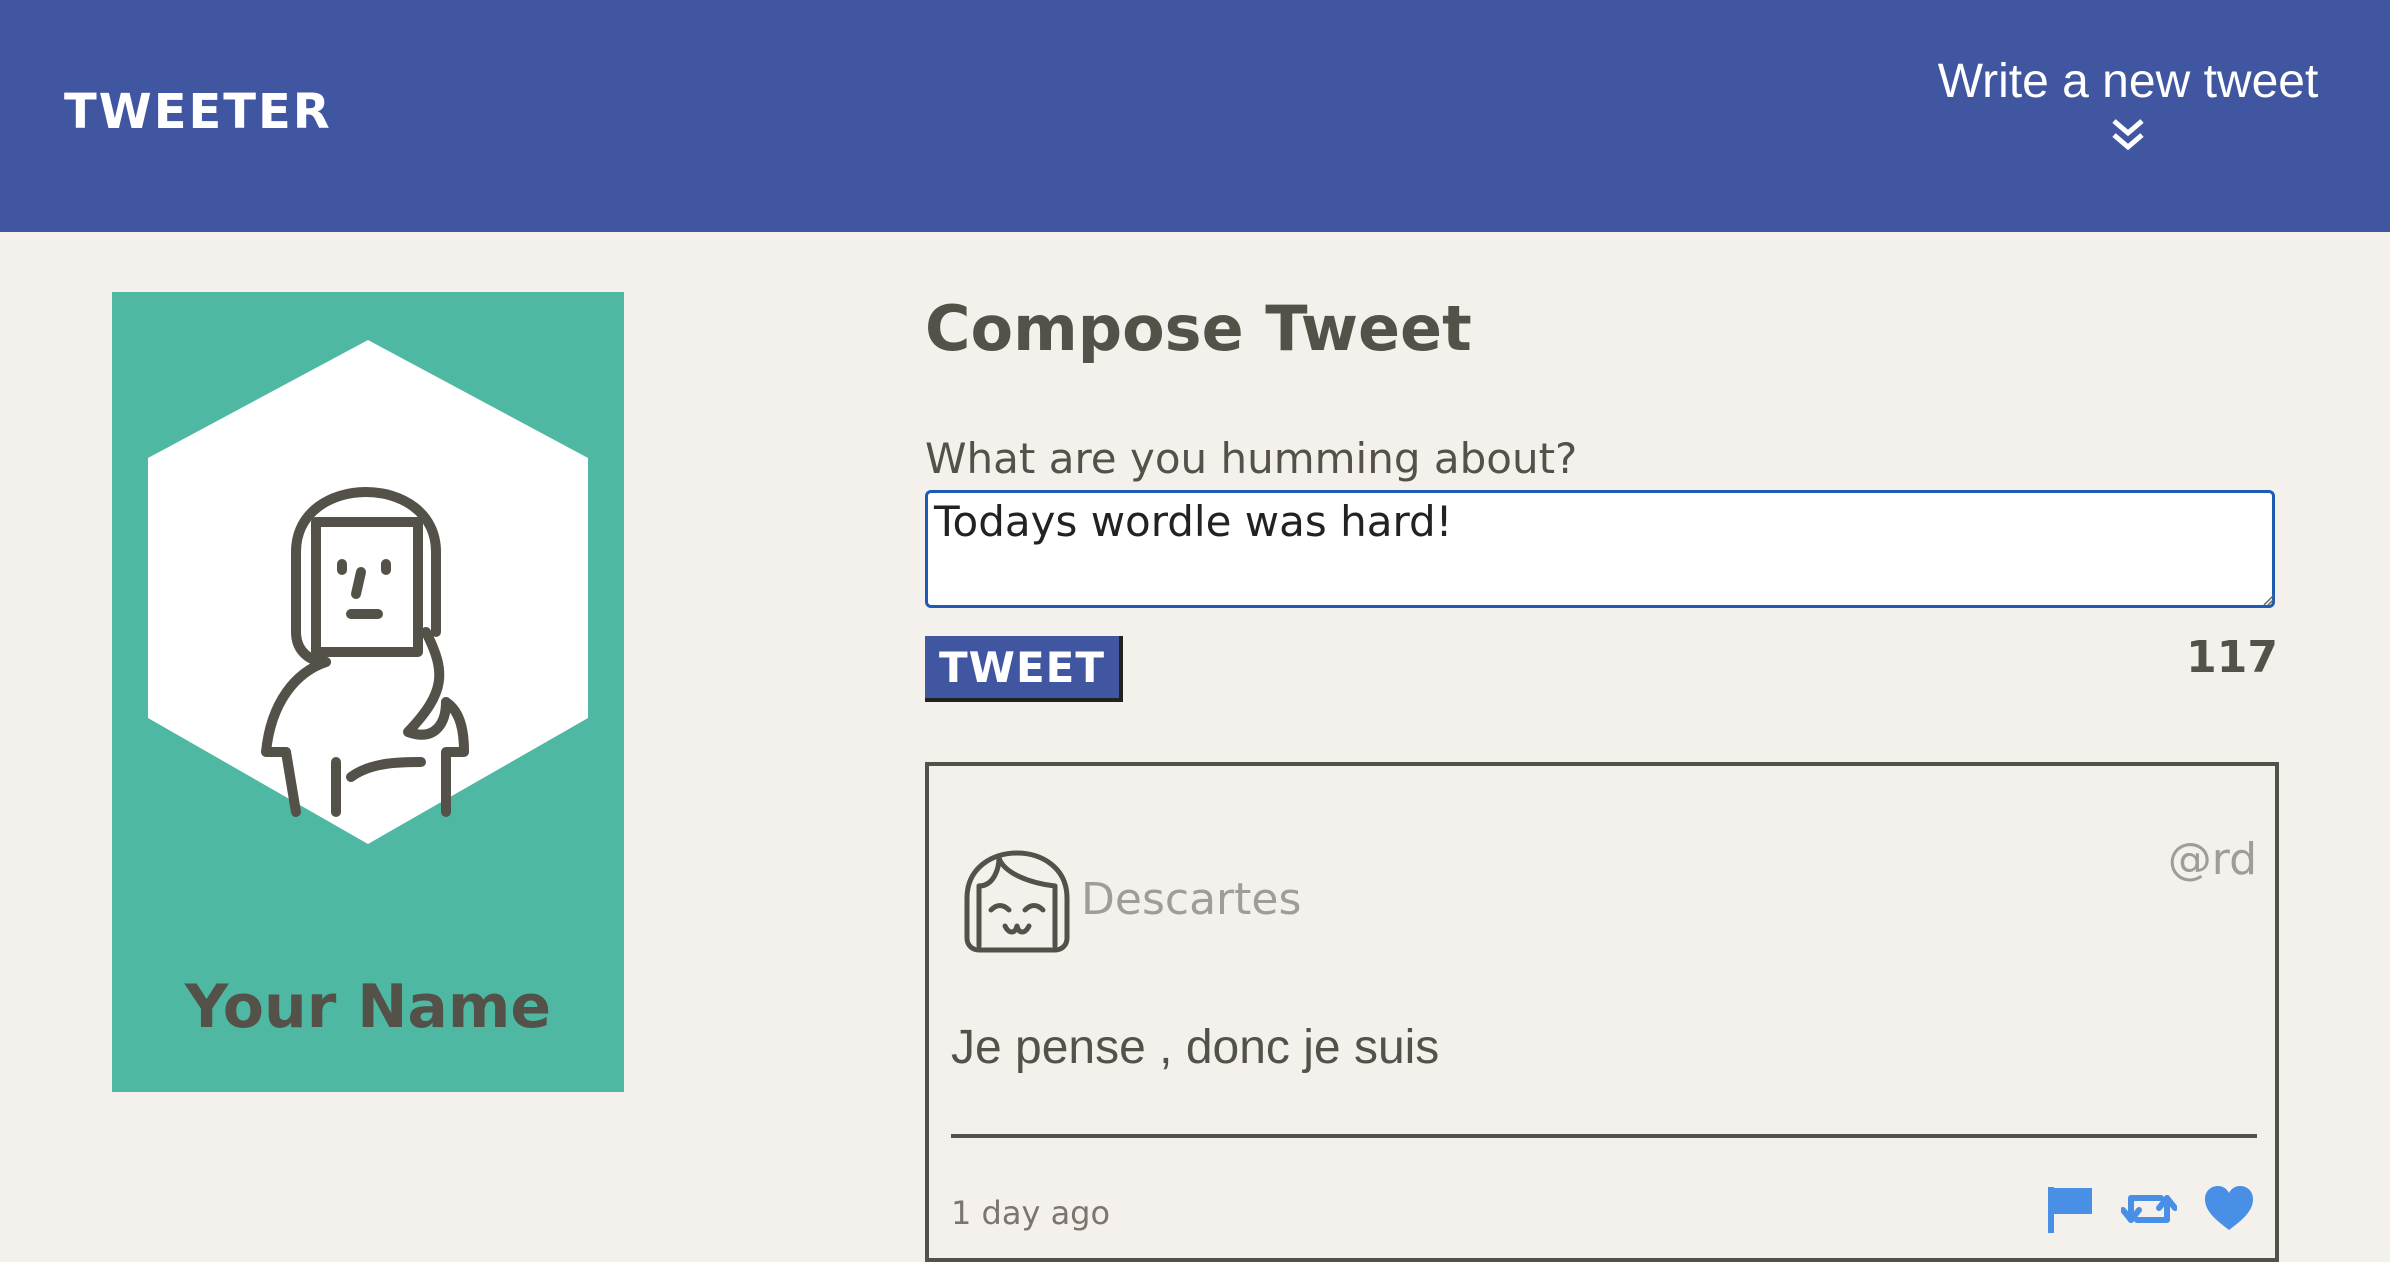 The height and width of the screenshot is (1262, 2390). I want to click on brand-logo: TWEETER, so click(198, 112).